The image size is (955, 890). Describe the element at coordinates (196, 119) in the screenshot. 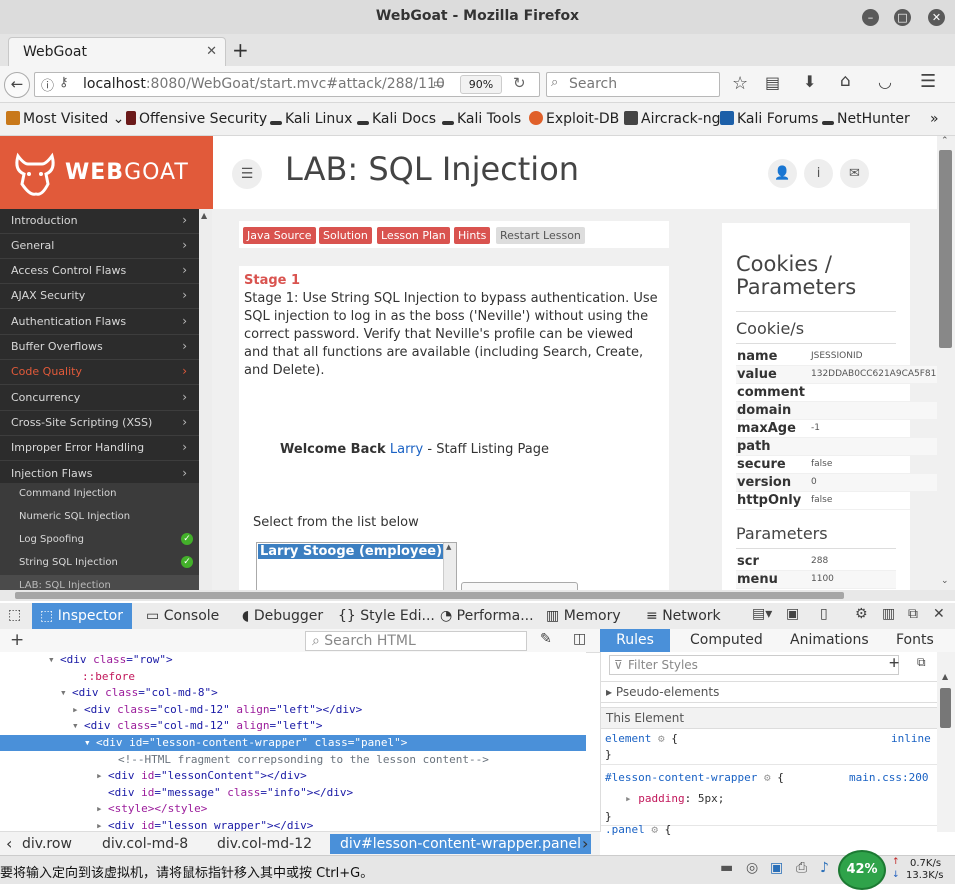

I see `bookmark-offensive-security: Offensive Security` at that location.